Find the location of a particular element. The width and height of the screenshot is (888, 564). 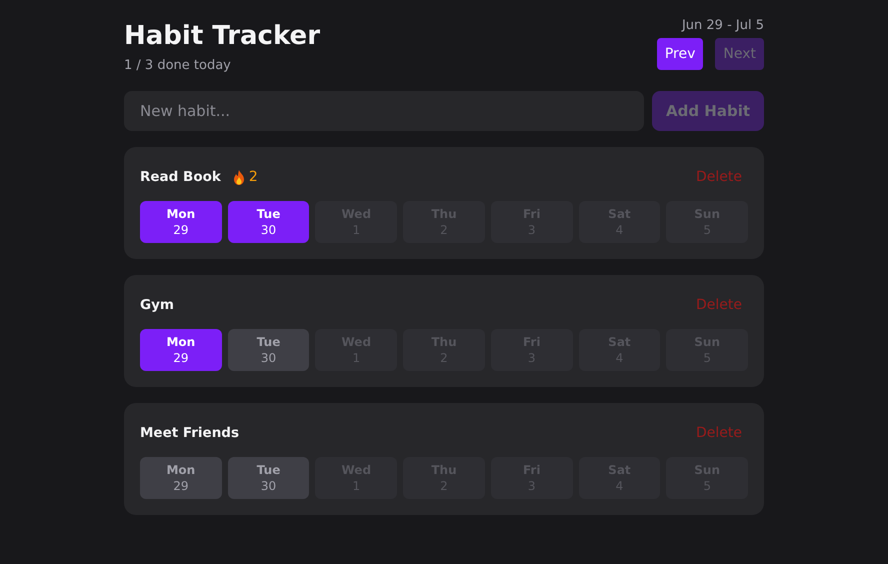

prev-week-button: Prev is located at coordinates (680, 54).